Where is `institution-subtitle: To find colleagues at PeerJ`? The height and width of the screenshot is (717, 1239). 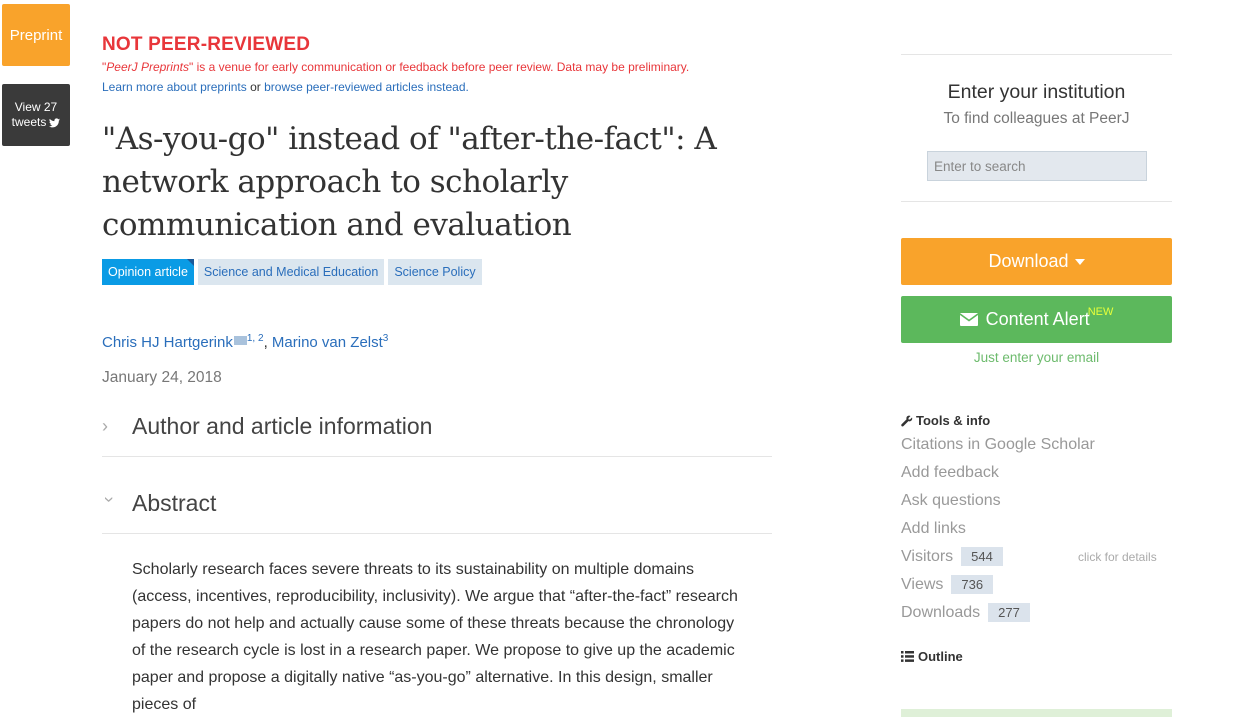
institution-subtitle: To find colleagues at PeerJ is located at coordinates (1036, 118).